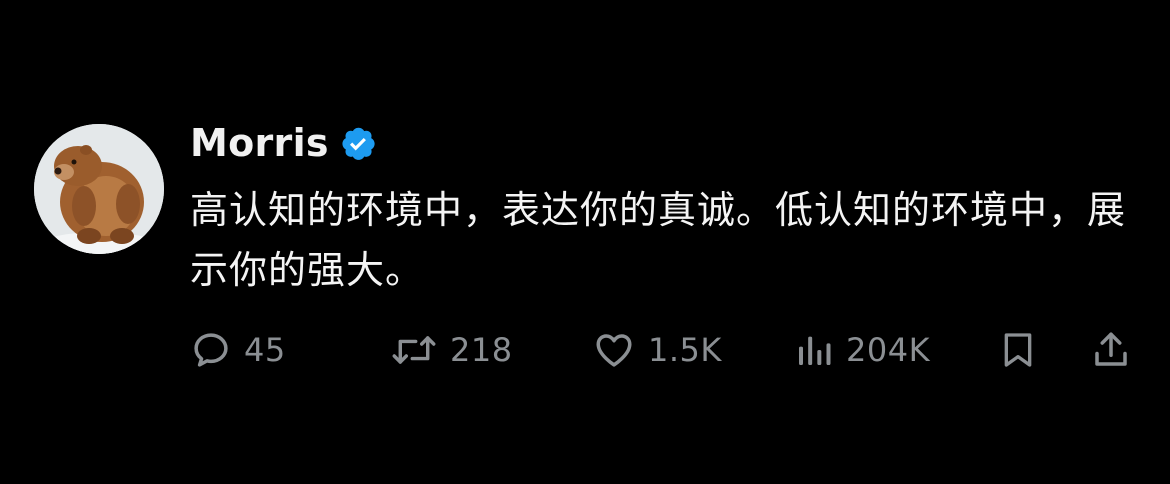  What do you see at coordinates (814, 350) in the screenshot?
I see `views-icon` at bounding box center [814, 350].